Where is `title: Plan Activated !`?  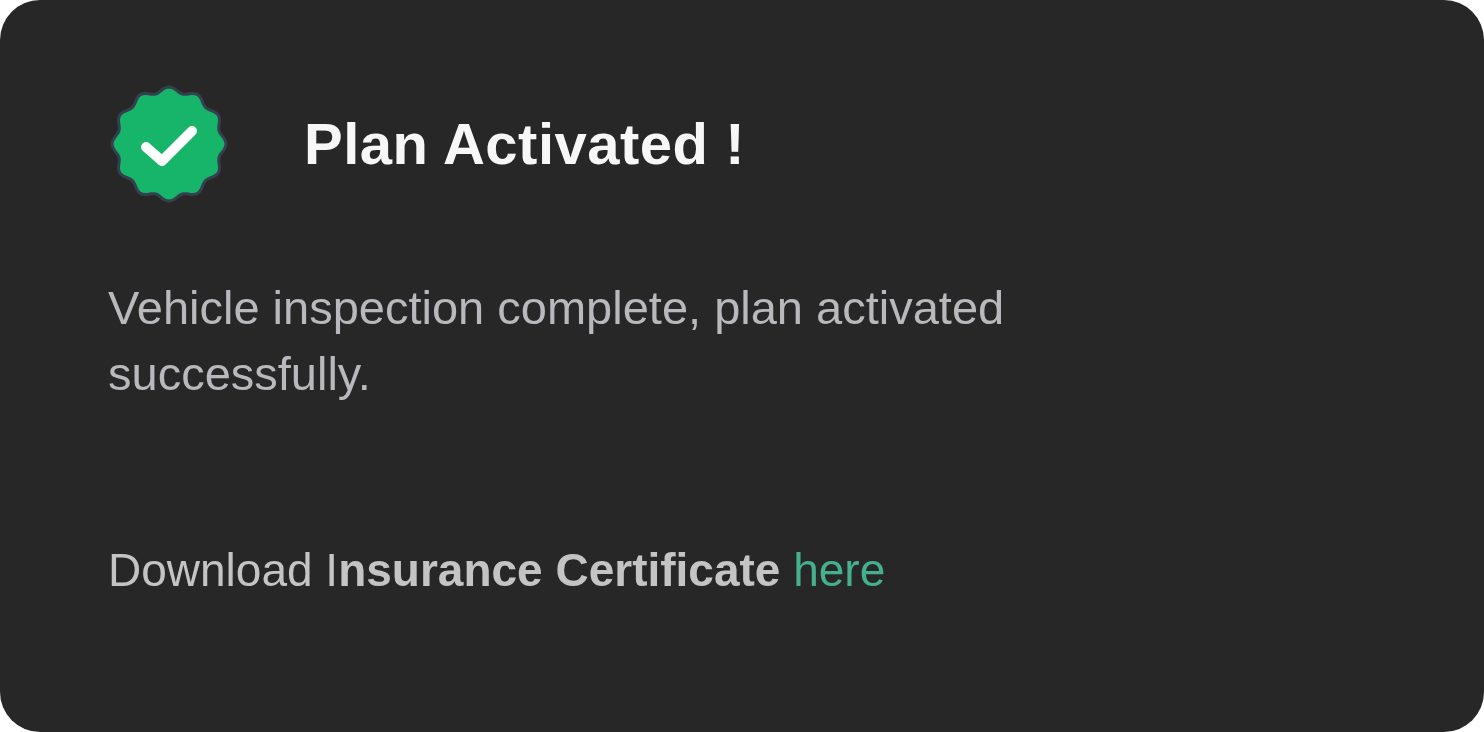 title: Plan Activated ! is located at coordinates (524, 144).